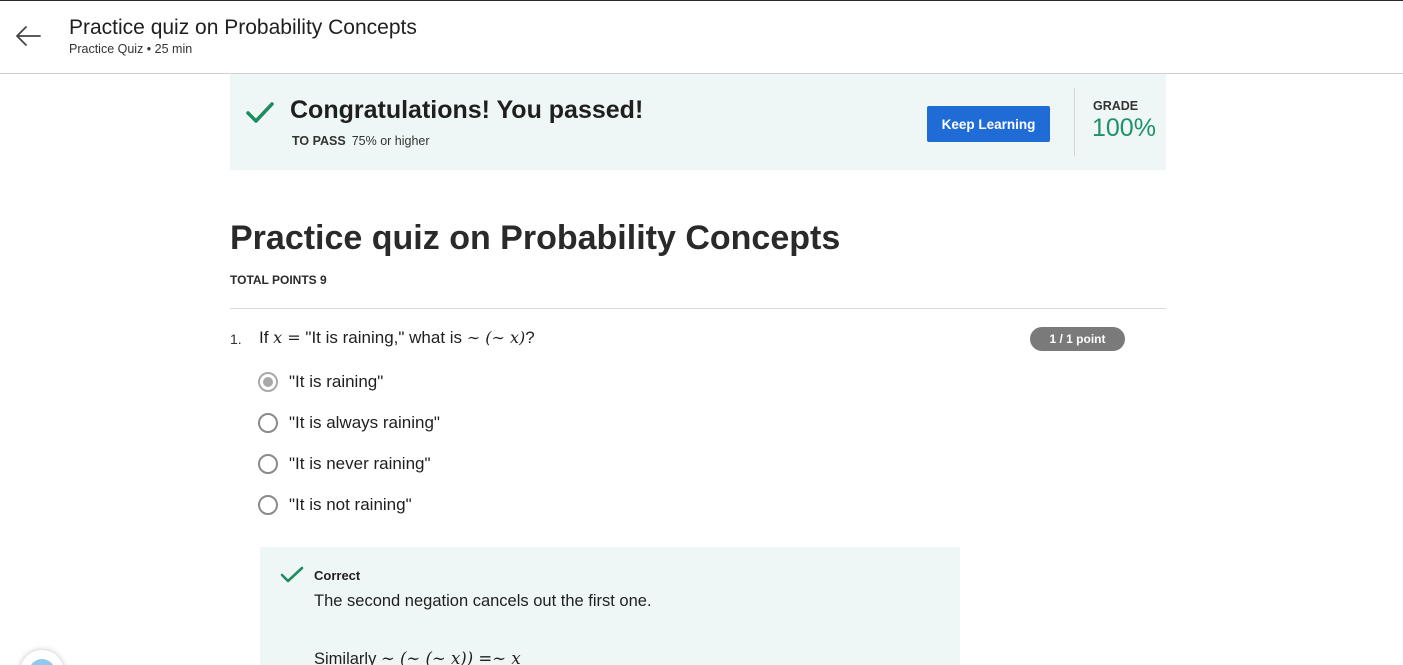 Image resolution: width=1403 pixels, height=665 pixels. Describe the element at coordinates (450, 657) in the screenshot. I see `similarly-math: ∼ (∼ (∼ x)) =∼ x` at that location.